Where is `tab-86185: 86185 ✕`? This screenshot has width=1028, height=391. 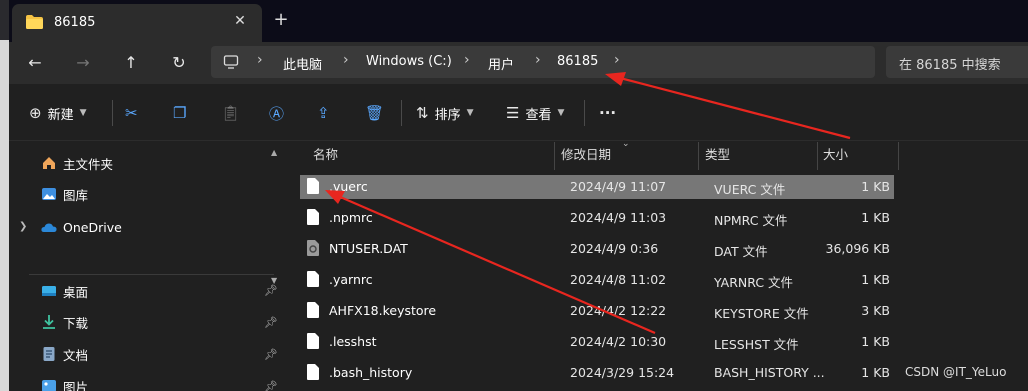
tab-86185: 86185 ✕ is located at coordinates (137, 23).